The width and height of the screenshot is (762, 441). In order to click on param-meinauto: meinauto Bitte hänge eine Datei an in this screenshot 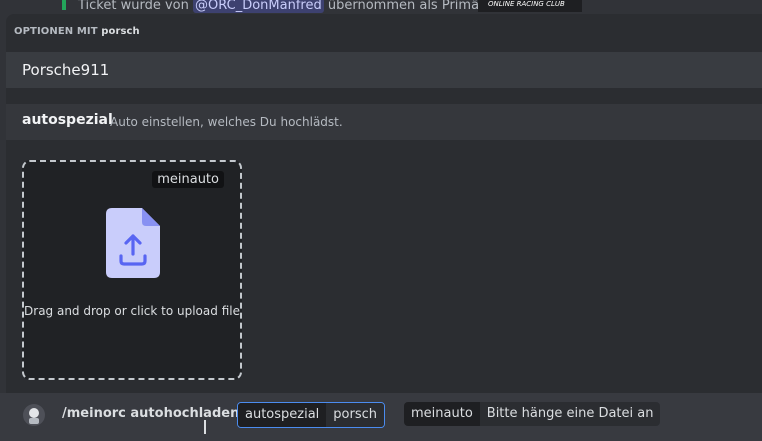, I will do `click(532, 414)`.